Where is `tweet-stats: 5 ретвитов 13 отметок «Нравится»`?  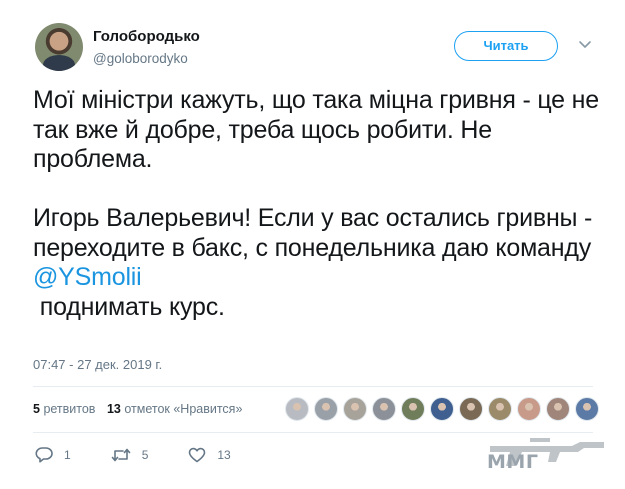
tweet-stats: 5 ретвитов 13 отметок «Нравится» is located at coordinates (137, 409).